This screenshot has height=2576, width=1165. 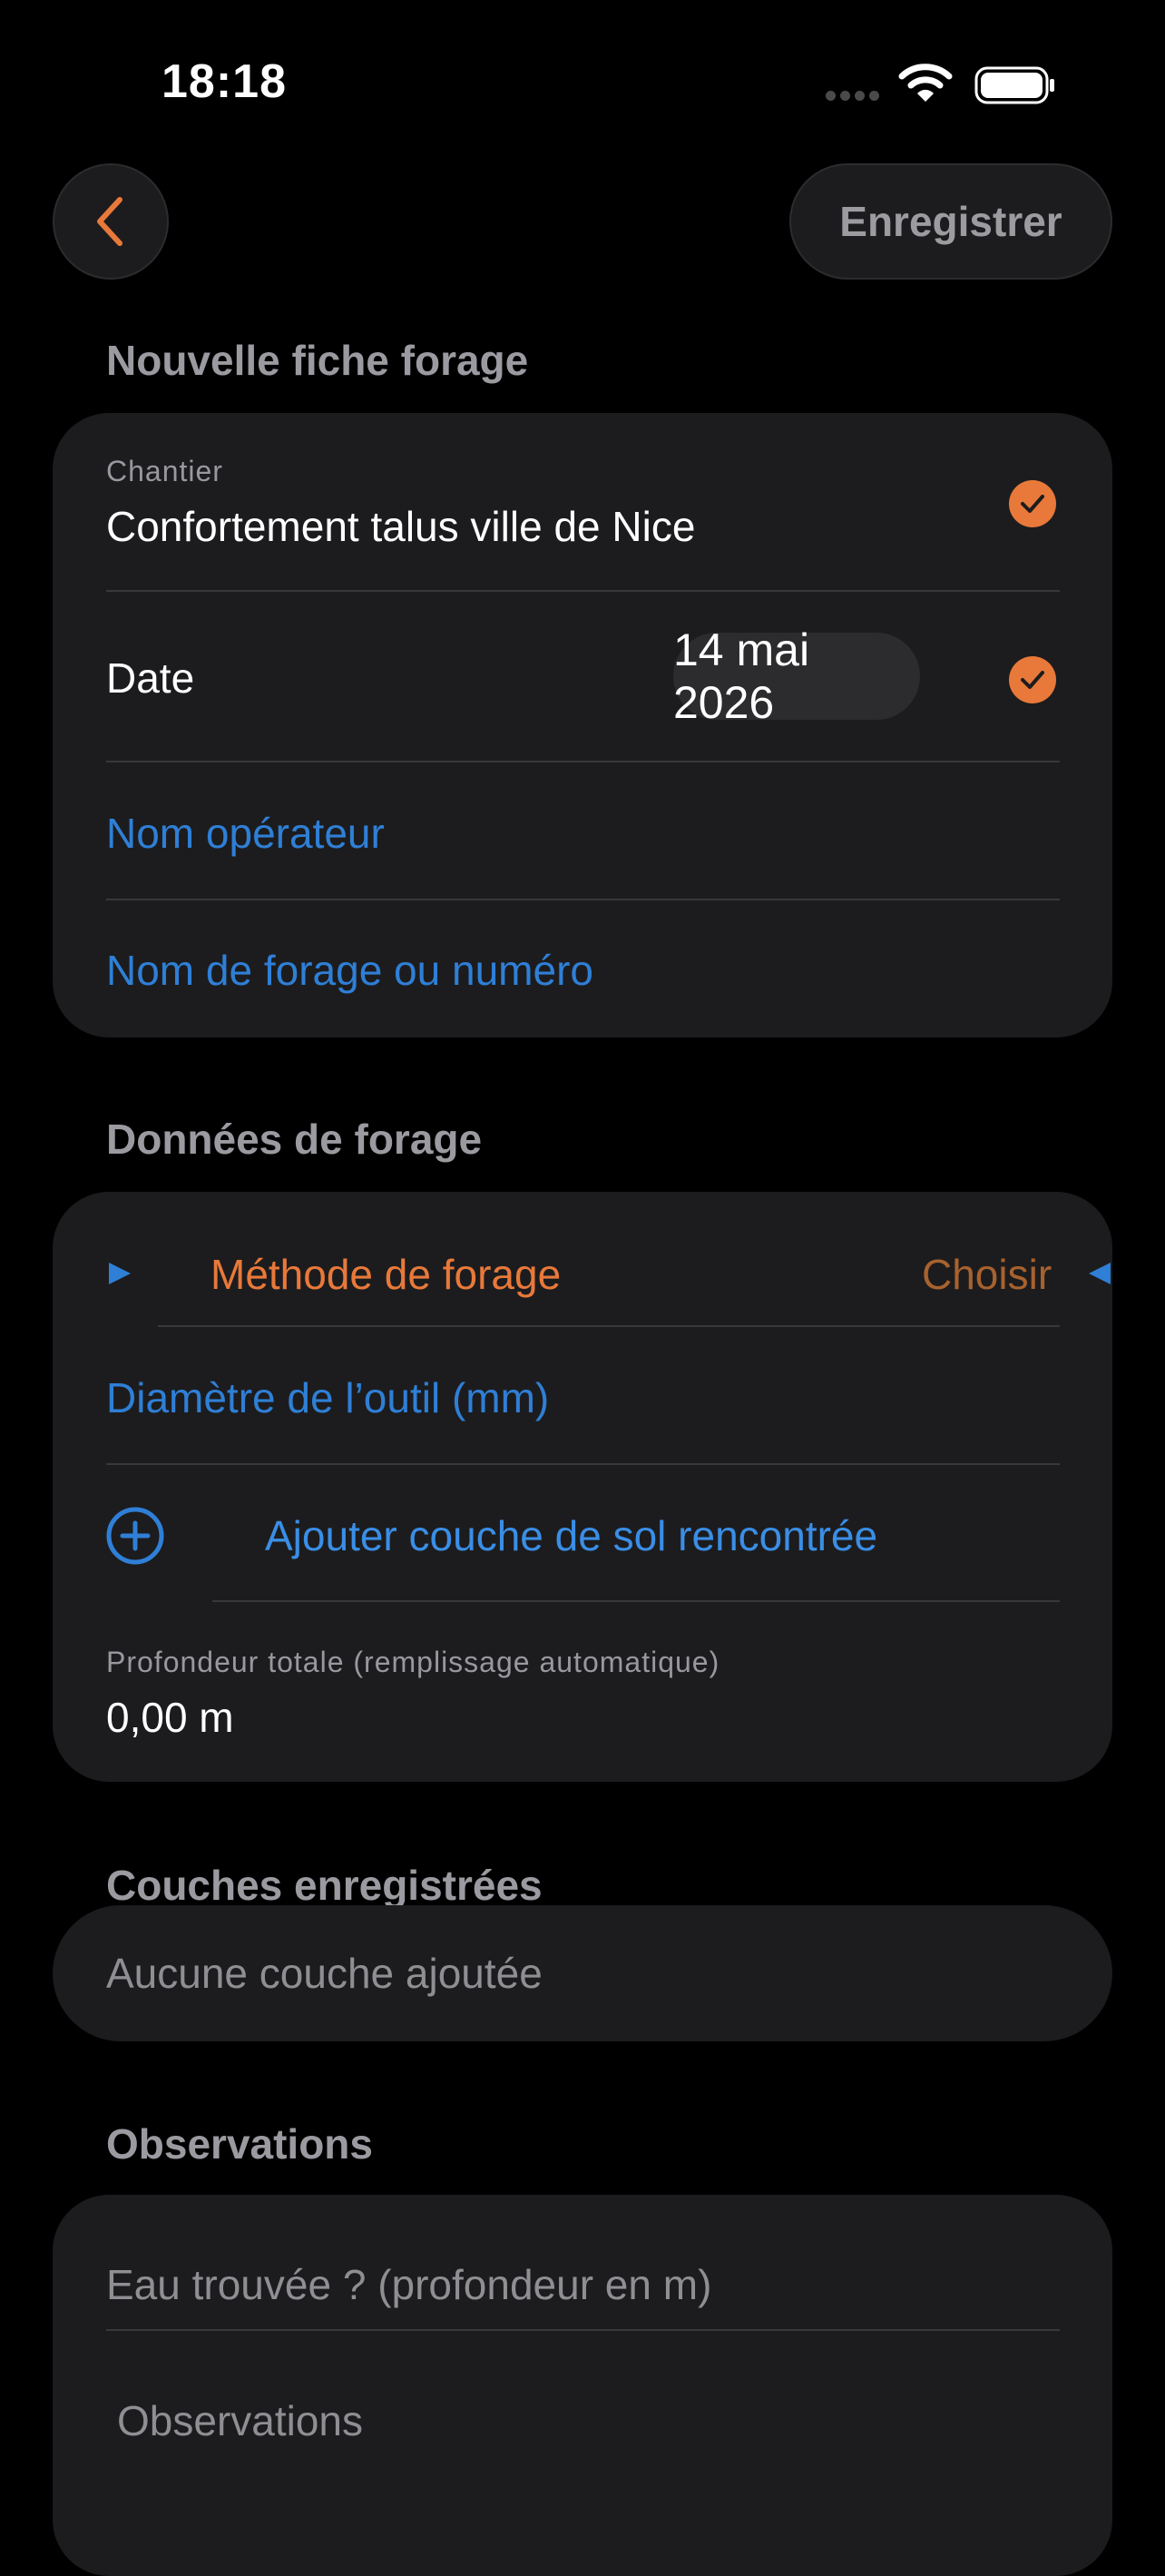 What do you see at coordinates (1014, 85) in the screenshot?
I see `battery-icon` at bounding box center [1014, 85].